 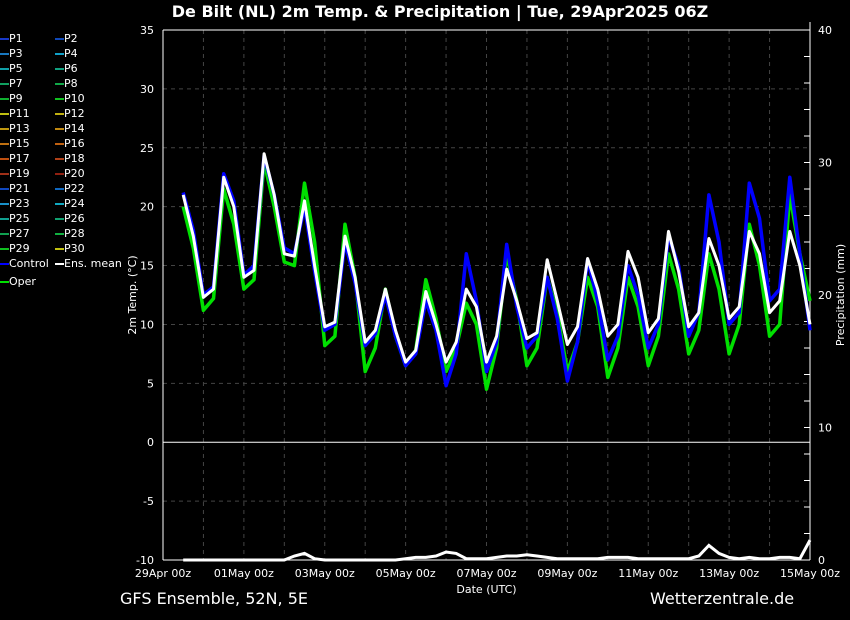 What do you see at coordinates (148, 501) in the screenshot?
I see `y-tick-label: -5` at bounding box center [148, 501].